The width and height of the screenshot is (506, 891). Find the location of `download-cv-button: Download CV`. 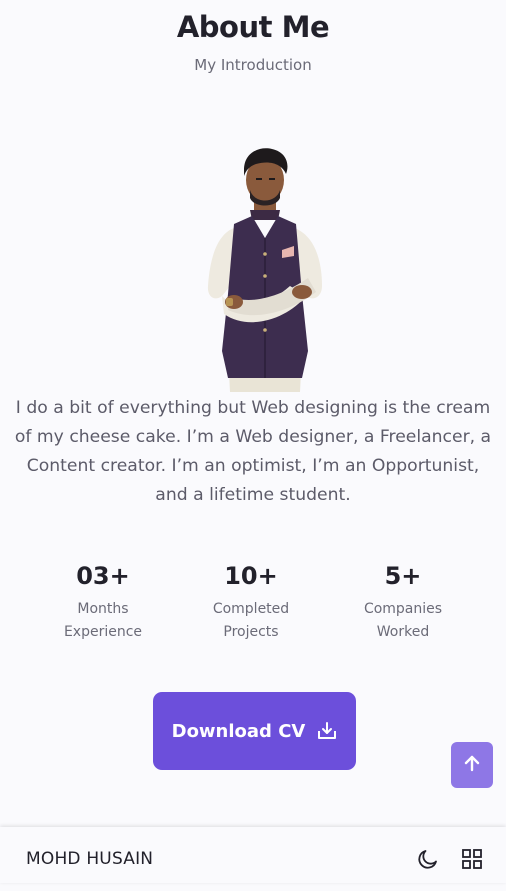

download-cv-button: Download CV is located at coordinates (254, 731).